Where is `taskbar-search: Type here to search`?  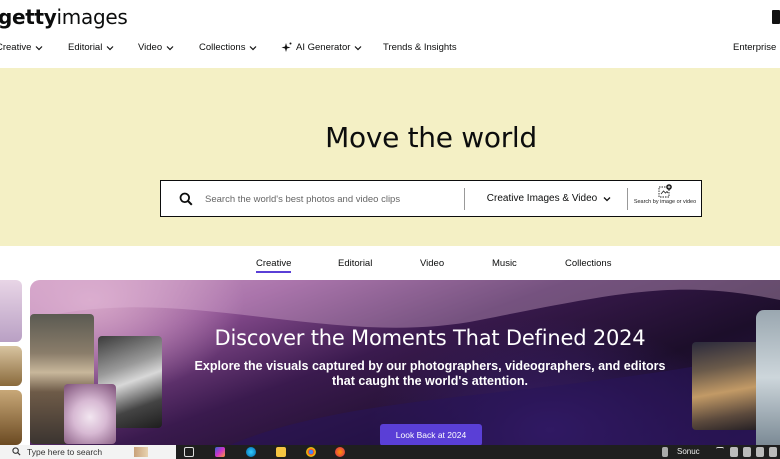 taskbar-search: Type here to search is located at coordinates (88, 452).